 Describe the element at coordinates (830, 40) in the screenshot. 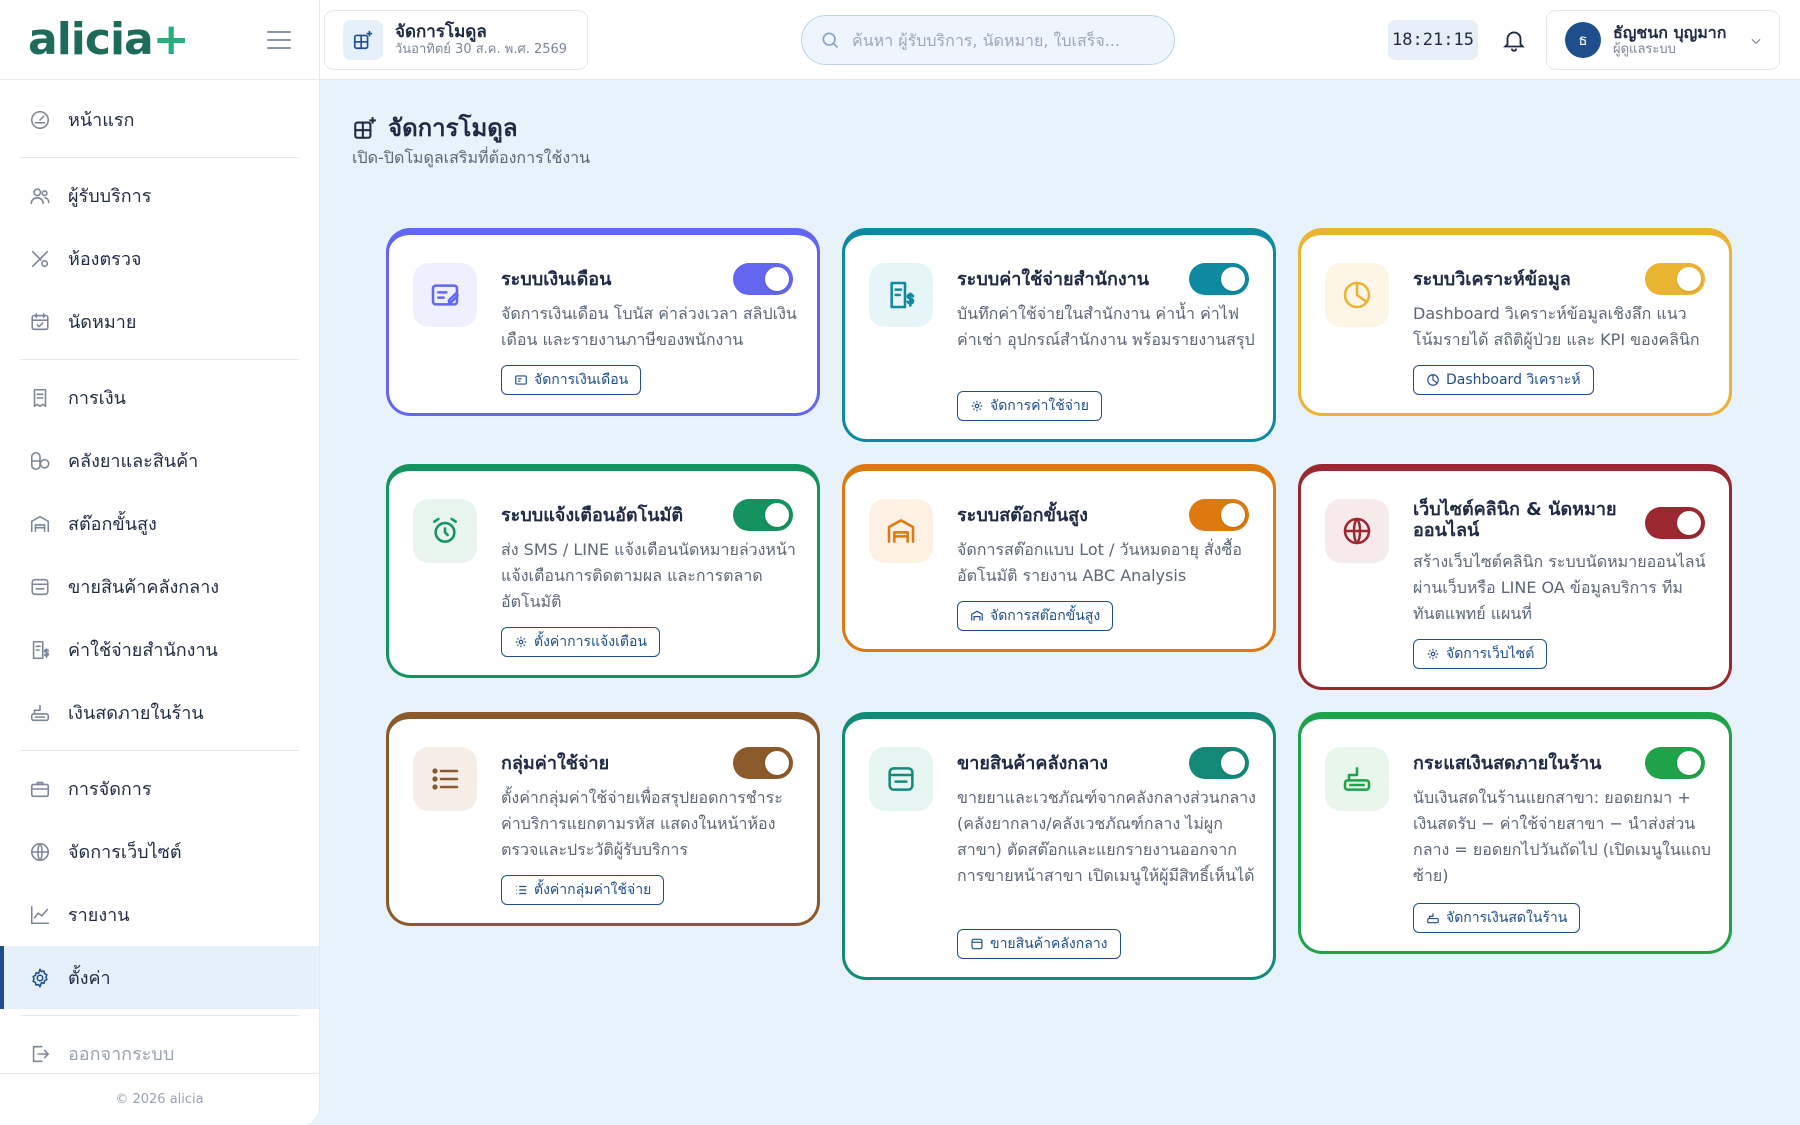

I see `search-icon` at that location.